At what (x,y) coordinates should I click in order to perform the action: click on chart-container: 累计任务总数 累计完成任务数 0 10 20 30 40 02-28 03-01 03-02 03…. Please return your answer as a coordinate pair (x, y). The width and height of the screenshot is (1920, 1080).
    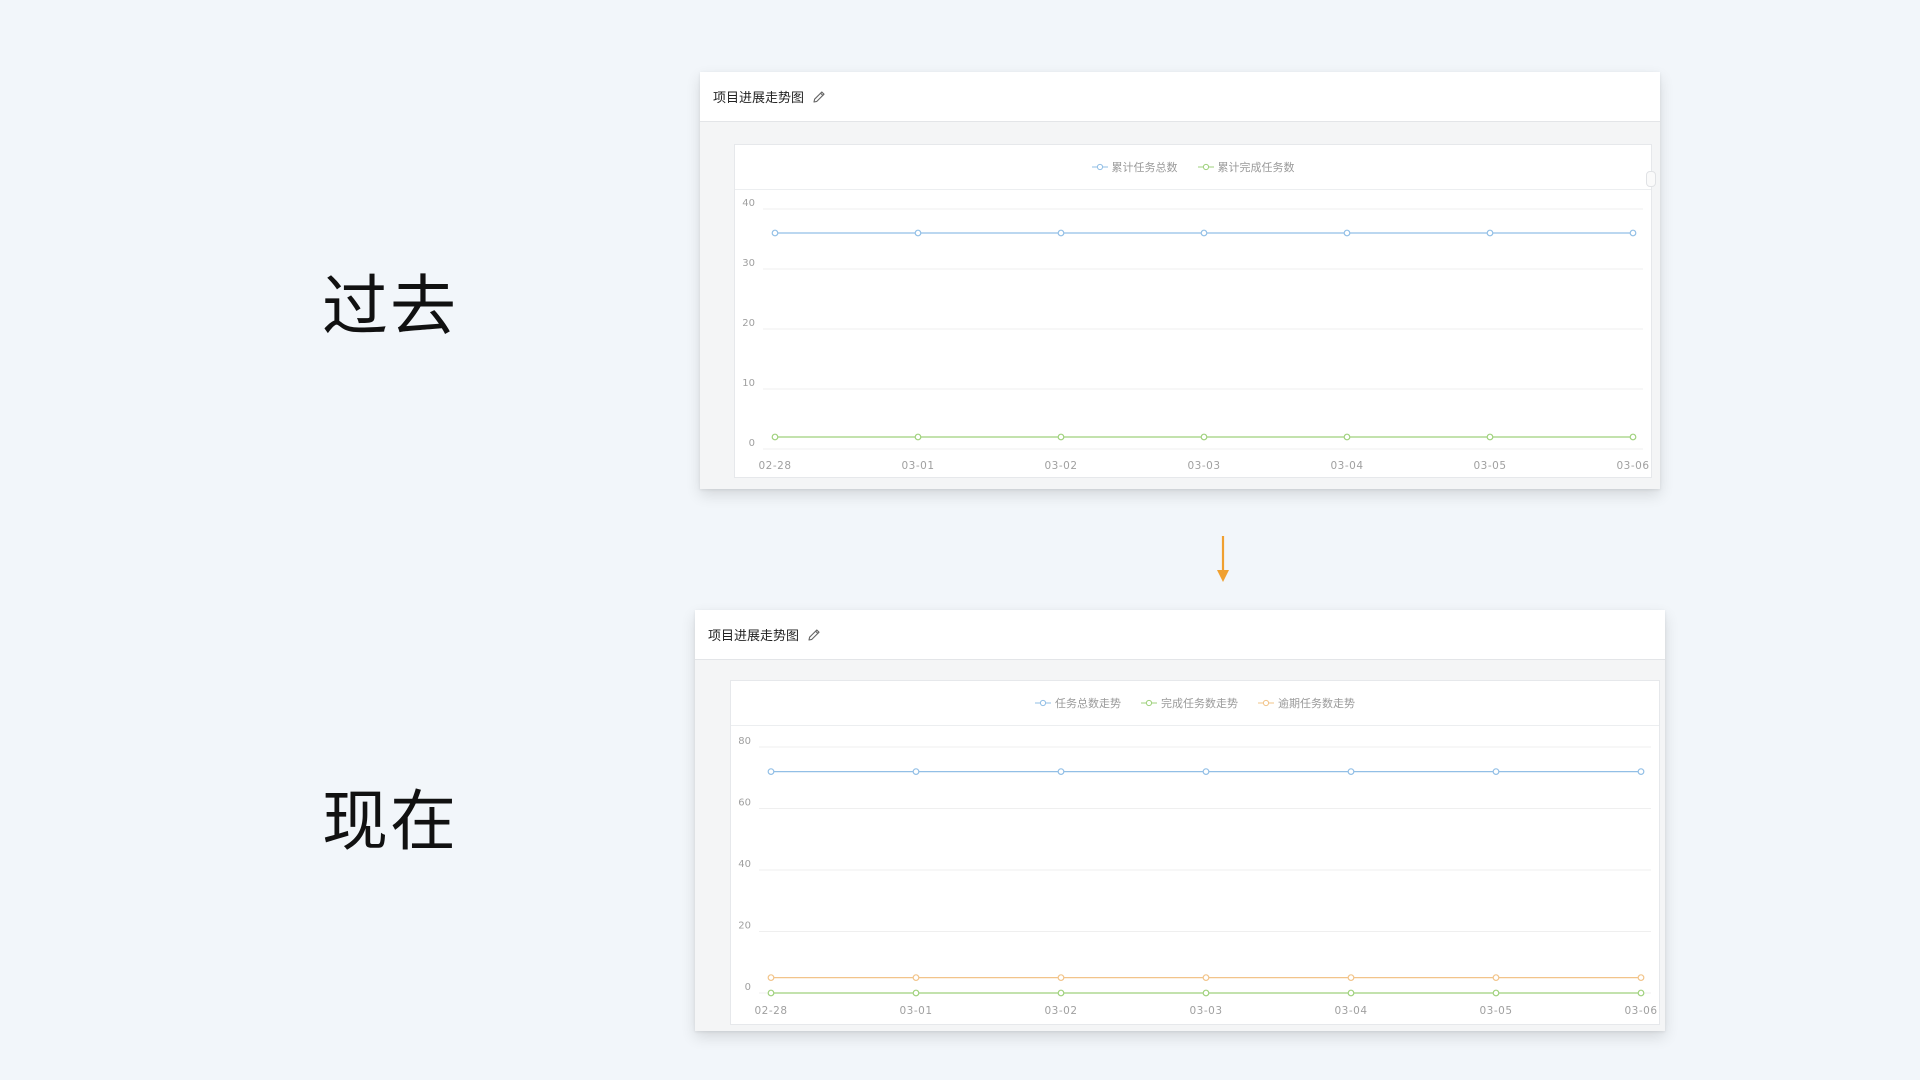
    Looking at the image, I should click on (1195, 311).